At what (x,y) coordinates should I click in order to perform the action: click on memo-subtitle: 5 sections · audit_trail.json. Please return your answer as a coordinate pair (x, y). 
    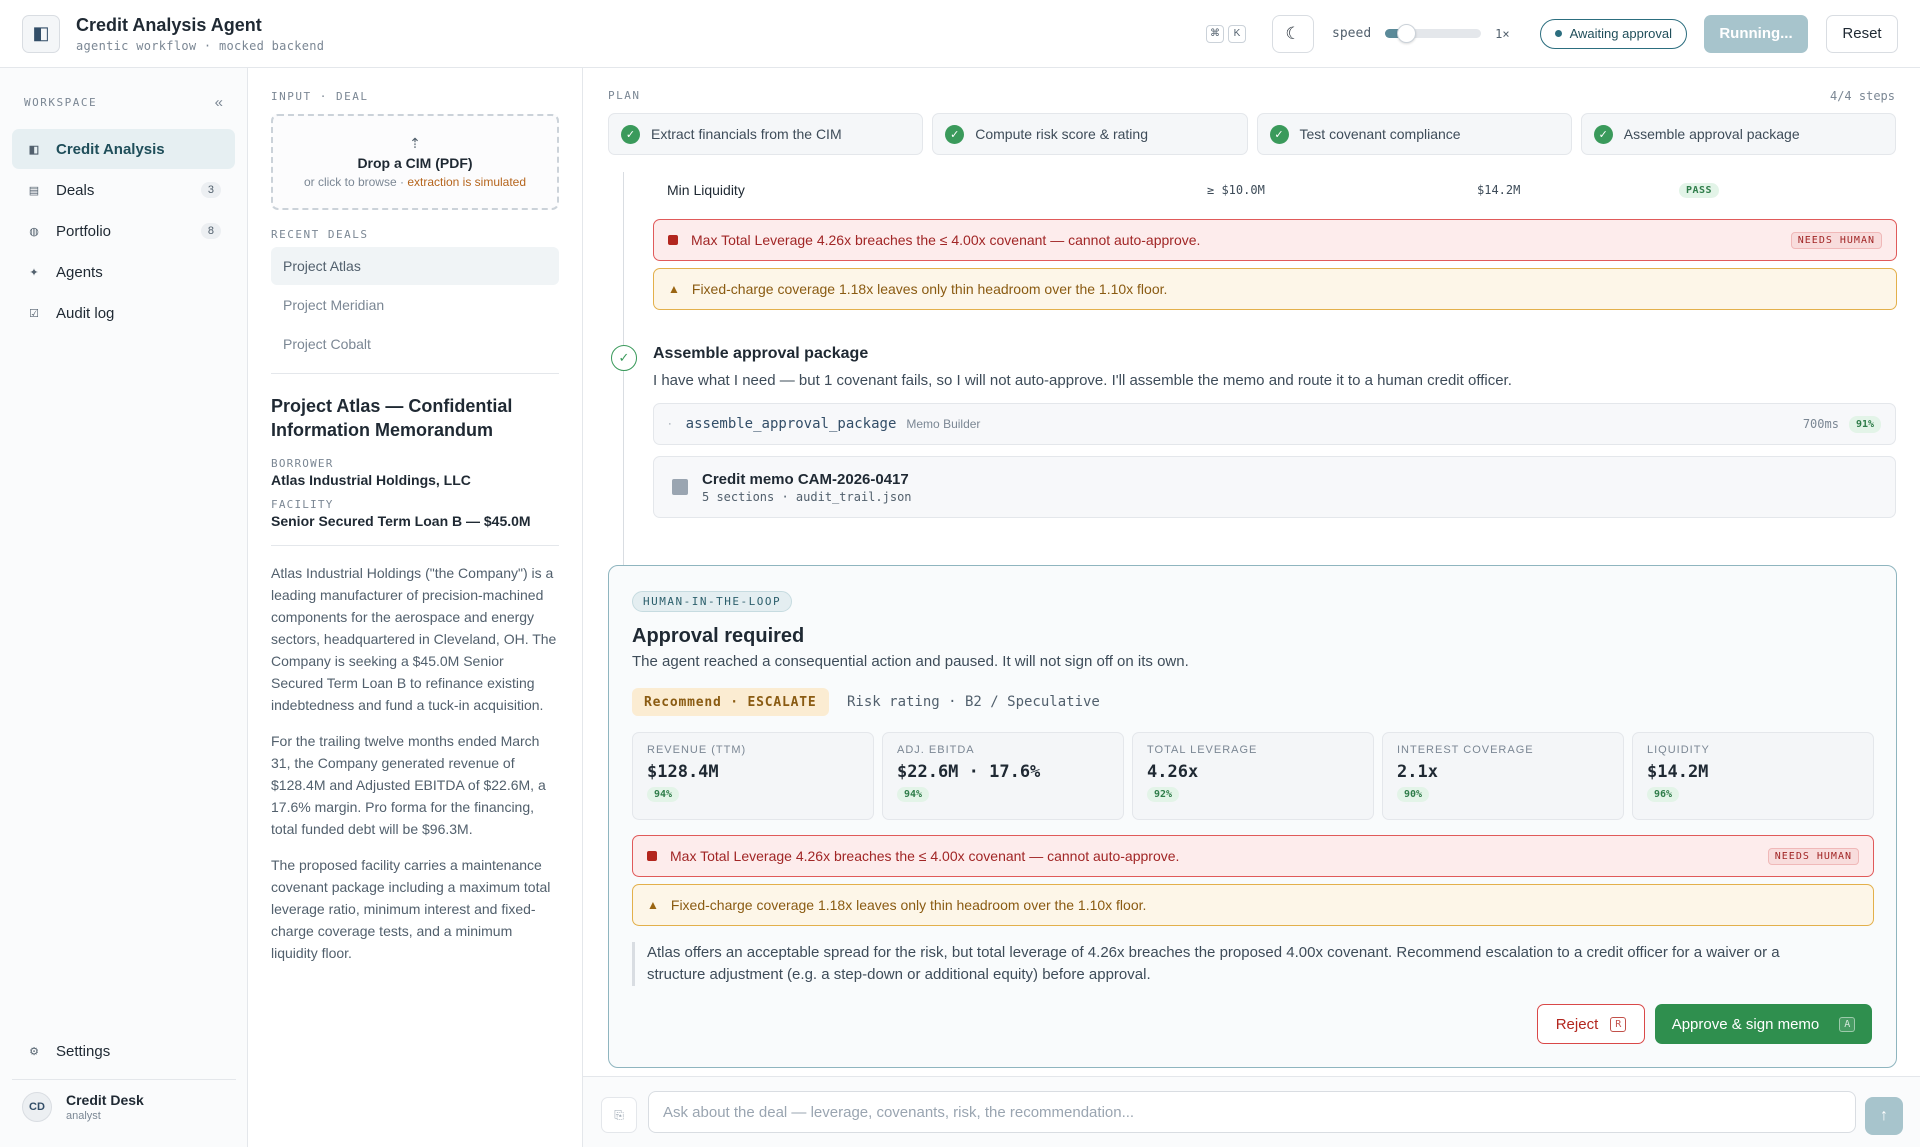
    Looking at the image, I should click on (807, 496).